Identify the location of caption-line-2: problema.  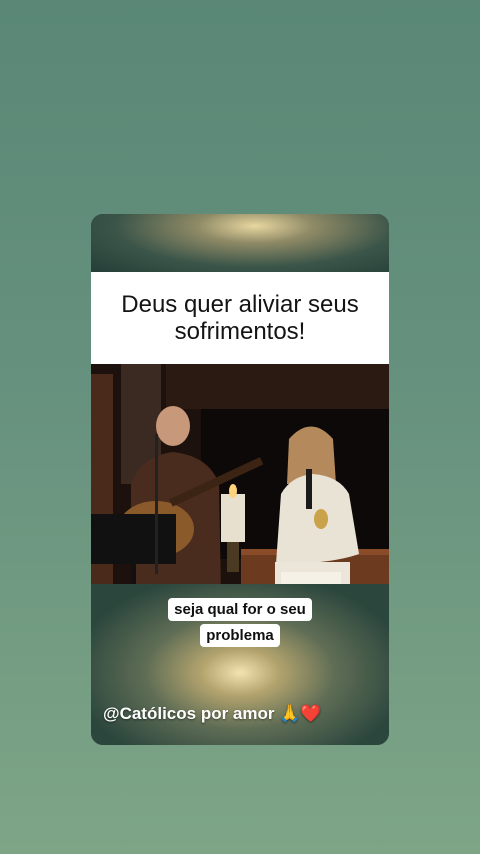
(240, 635).